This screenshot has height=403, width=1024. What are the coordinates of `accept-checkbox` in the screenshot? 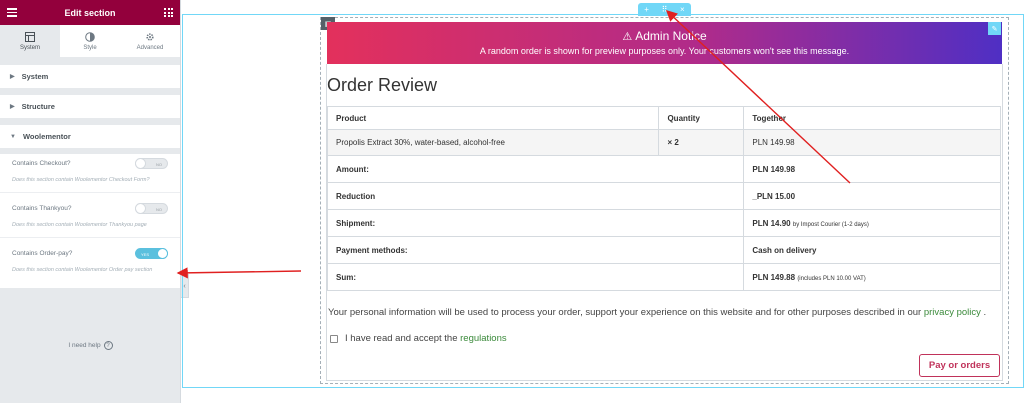 It's located at (334, 338).